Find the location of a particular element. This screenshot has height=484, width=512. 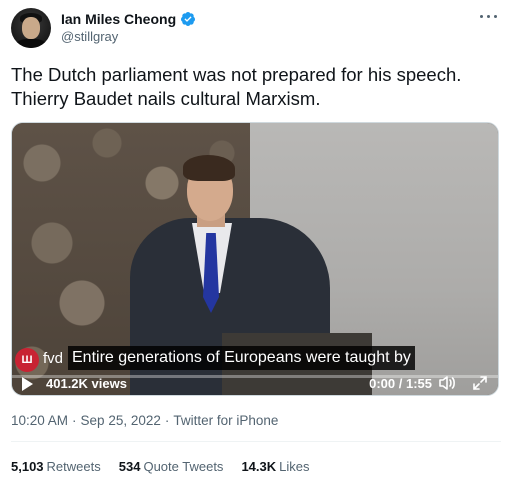

more-options-icon is located at coordinates (489, 17).